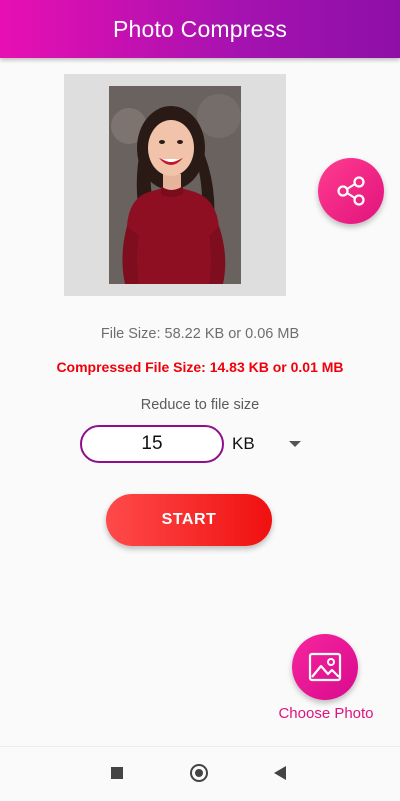 The image size is (400, 801). I want to click on target-size-input: 15, so click(152, 444).